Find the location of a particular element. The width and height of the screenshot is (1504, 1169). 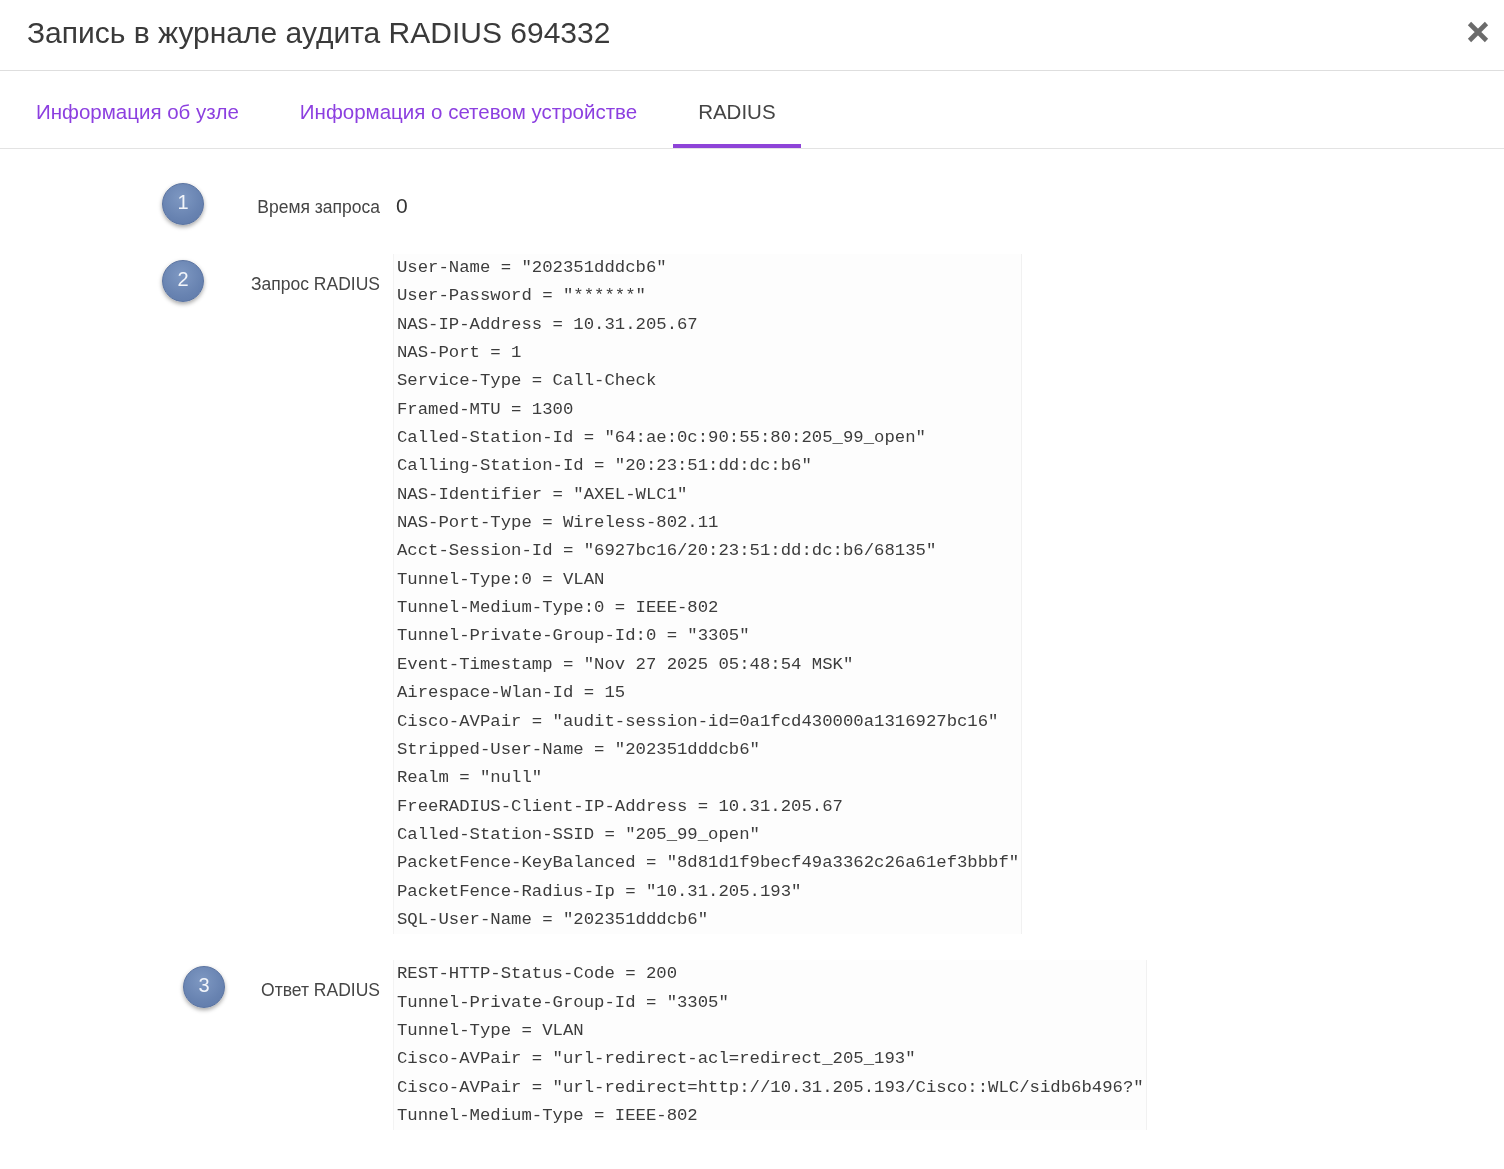

attribute-line: Acct-Session-Id = "6927bc16/20:23:51:dd:dc:b6/68135" is located at coordinates (667, 551).